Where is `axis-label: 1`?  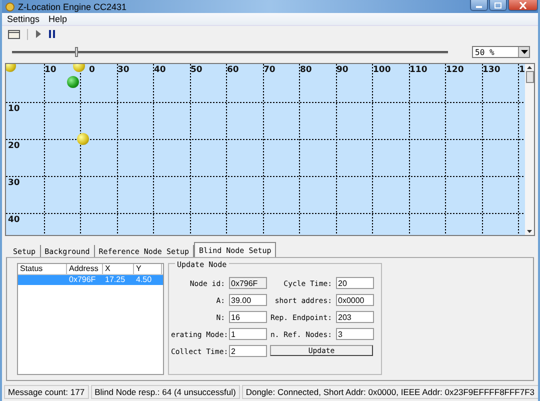 axis-label: 1 is located at coordinates (522, 70).